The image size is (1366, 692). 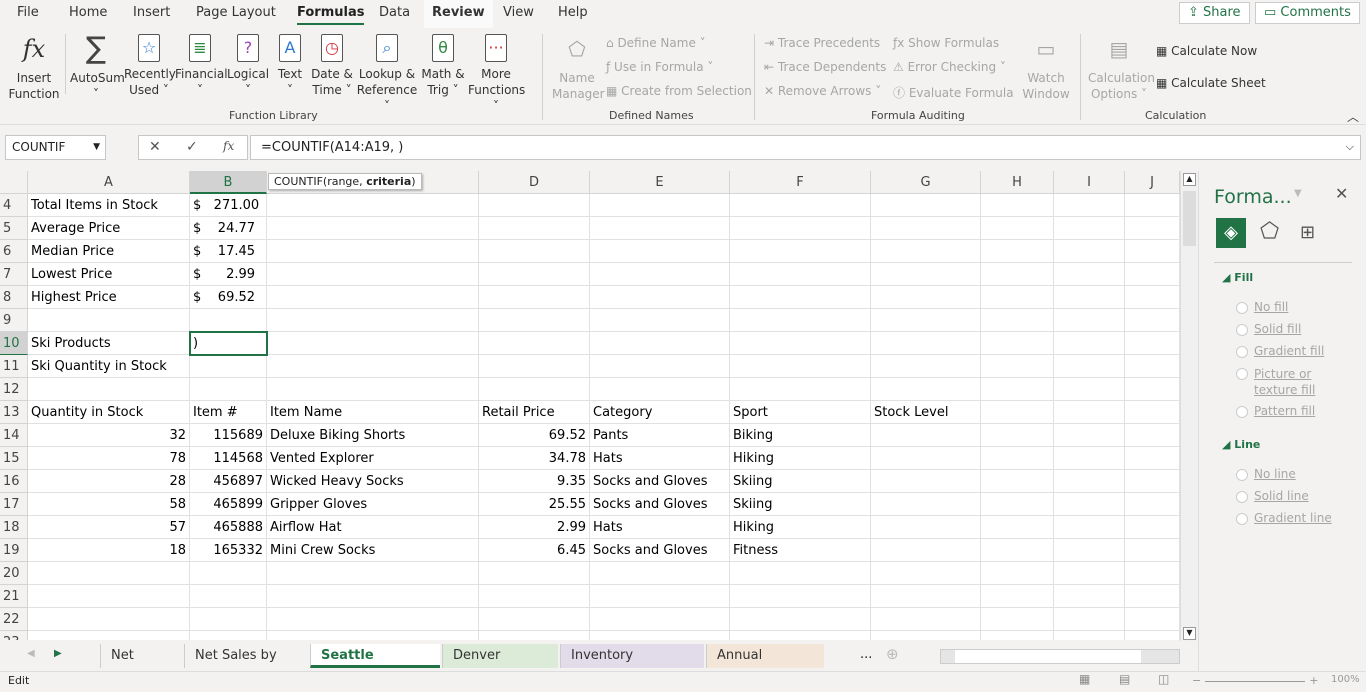 I want to click on cell-J7, so click(x=1152, y=274).